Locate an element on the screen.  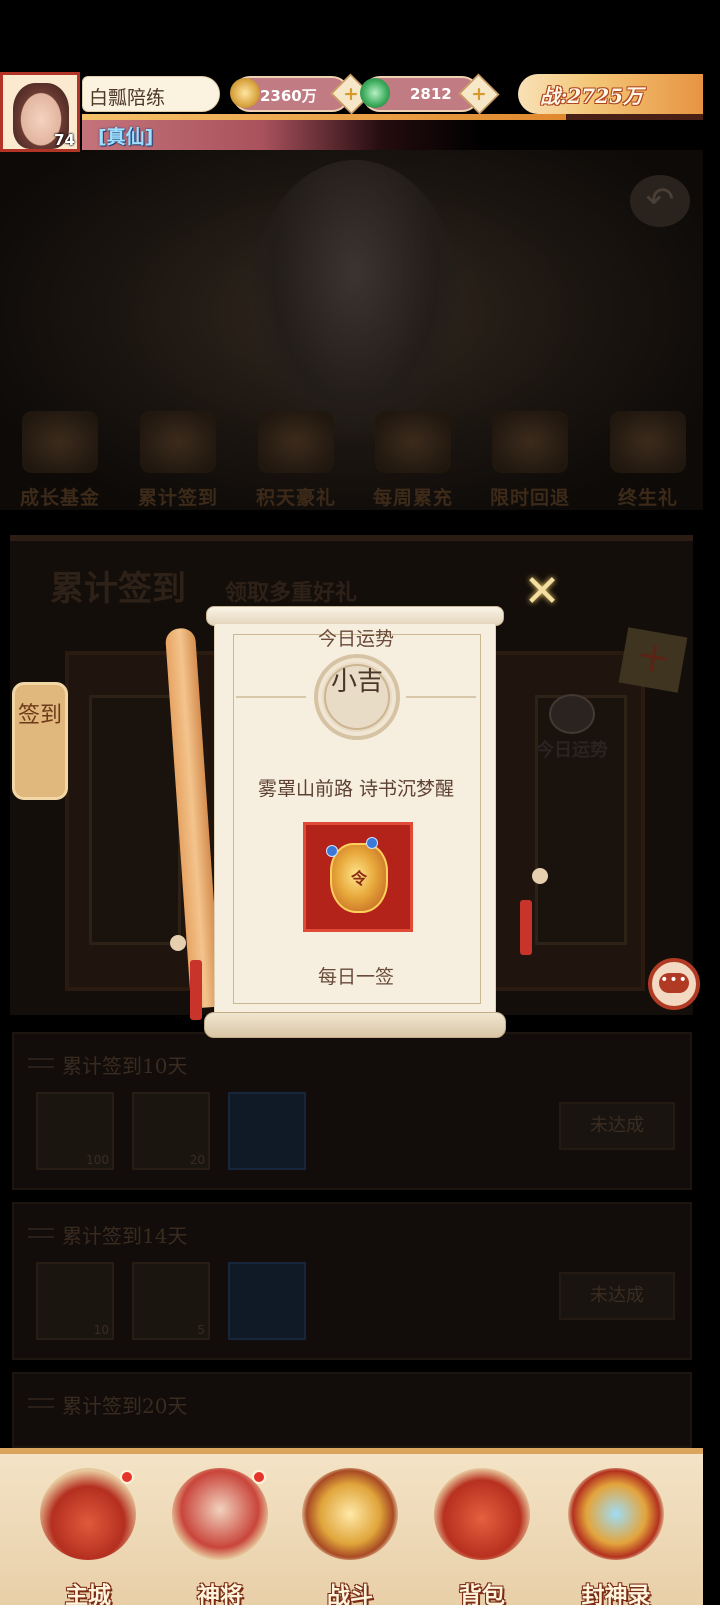
tab-weekly-recharge: 每周累充 is located at coordinates (413, 460).